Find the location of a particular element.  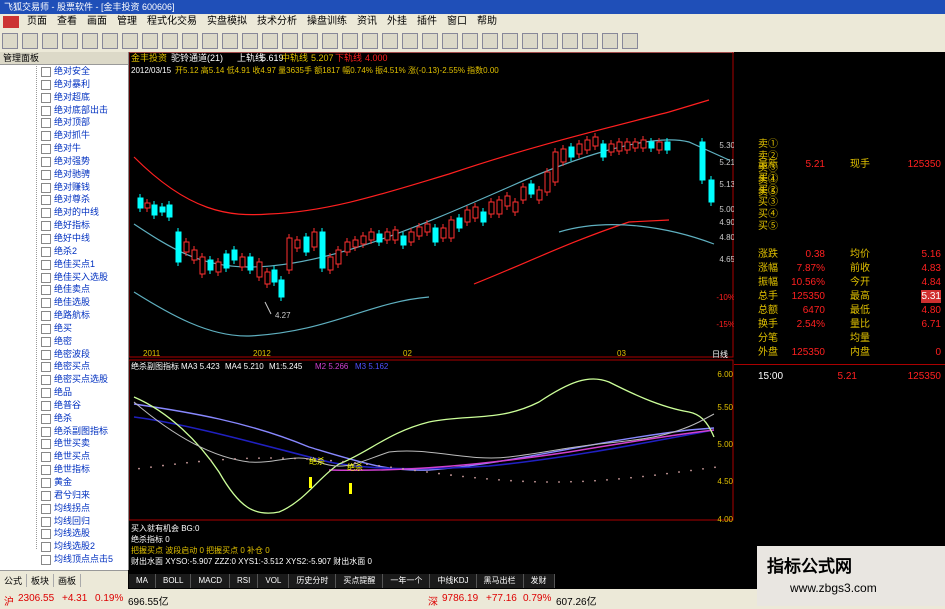

formula-item: 绝路航标 is located at coordinates (64, 315).